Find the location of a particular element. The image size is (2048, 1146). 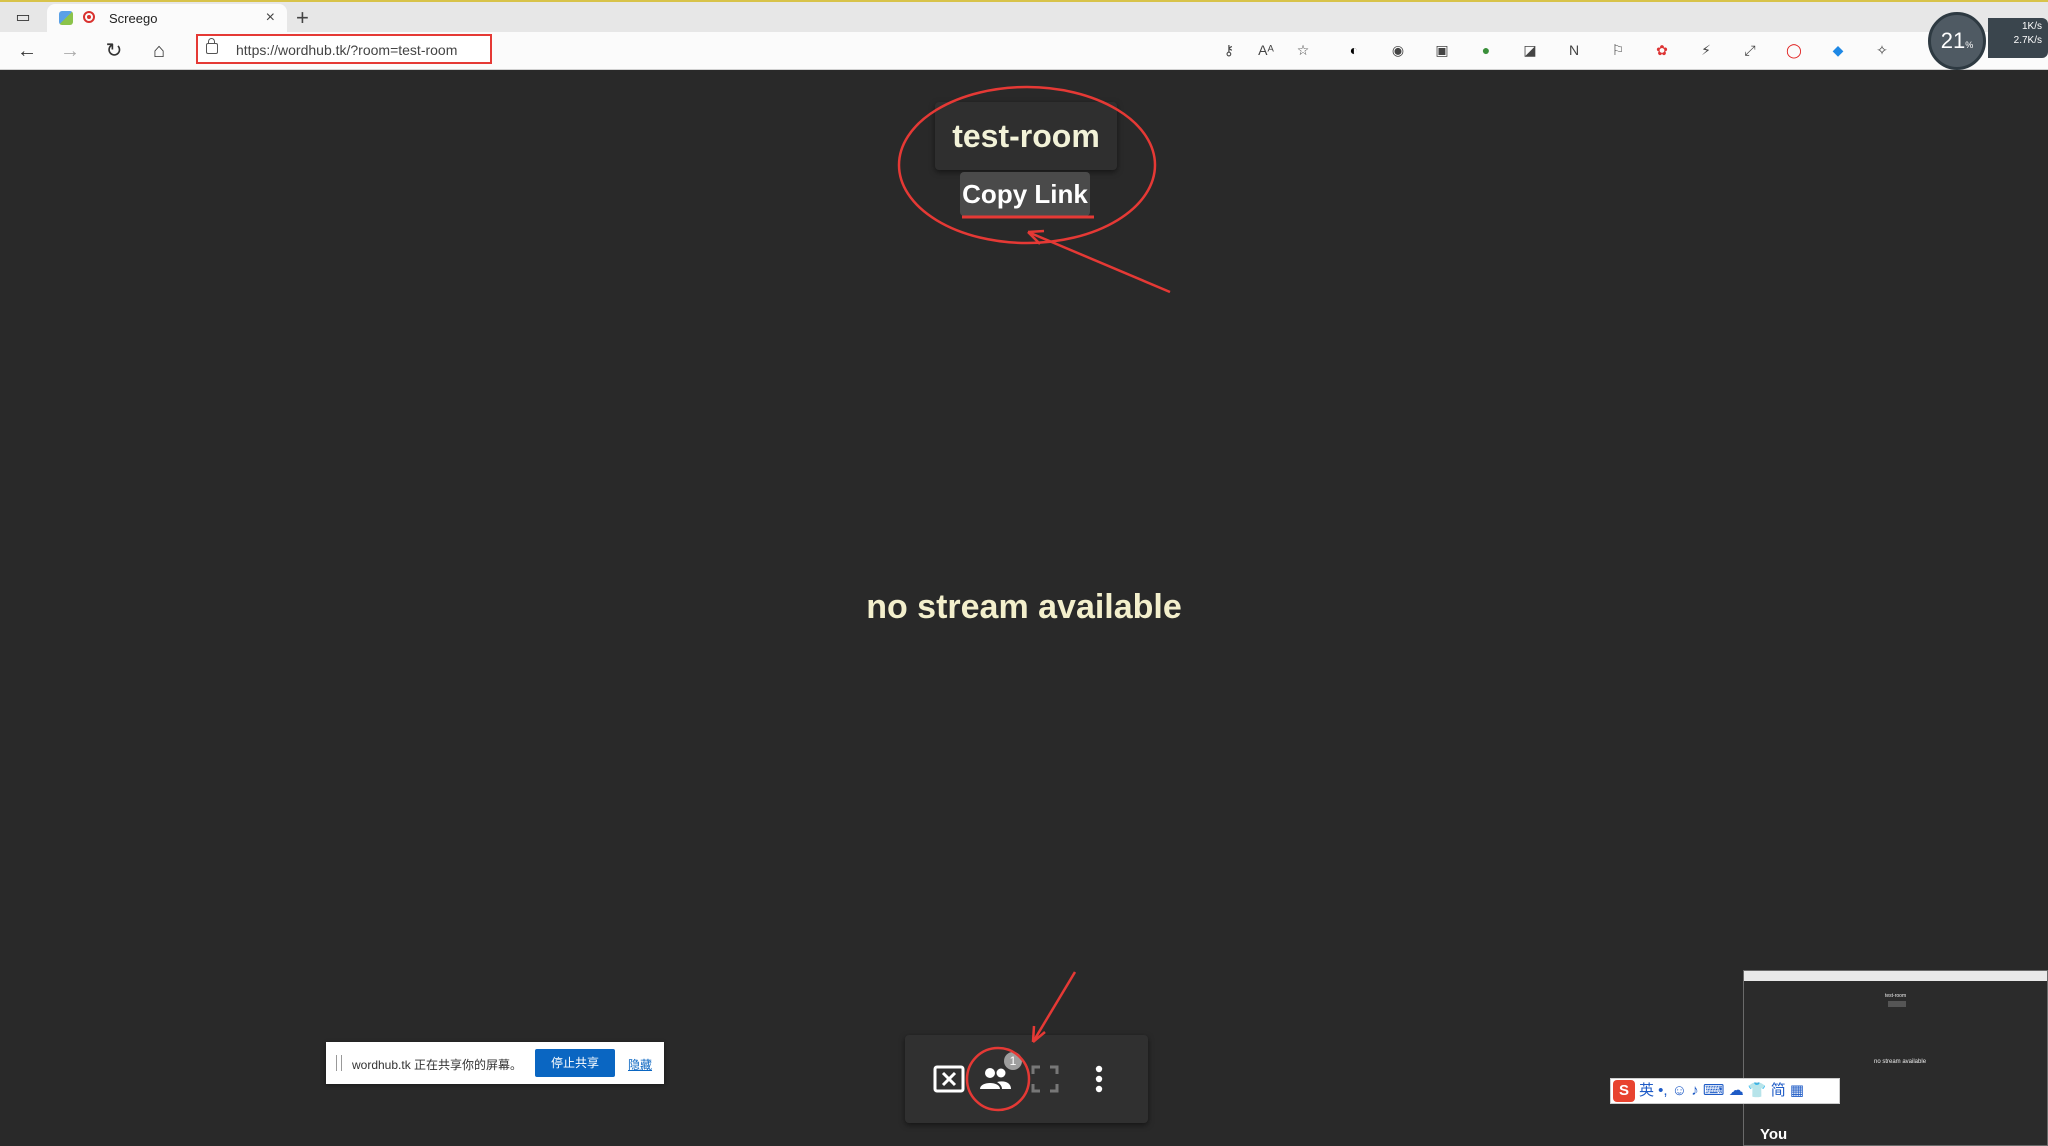

extension-icon-10: ◆ is located at coordinates (1838, 50).